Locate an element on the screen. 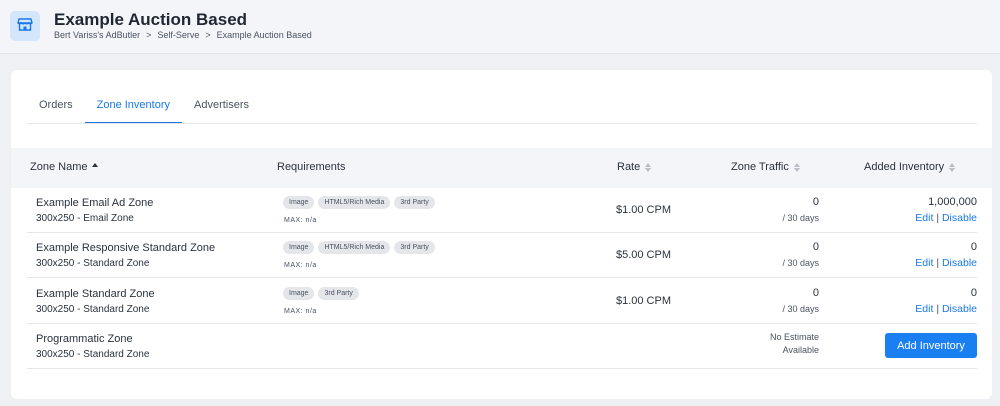 The image size is (1000, 406). sort-ascending-icon is located at coordinates (95, 167).